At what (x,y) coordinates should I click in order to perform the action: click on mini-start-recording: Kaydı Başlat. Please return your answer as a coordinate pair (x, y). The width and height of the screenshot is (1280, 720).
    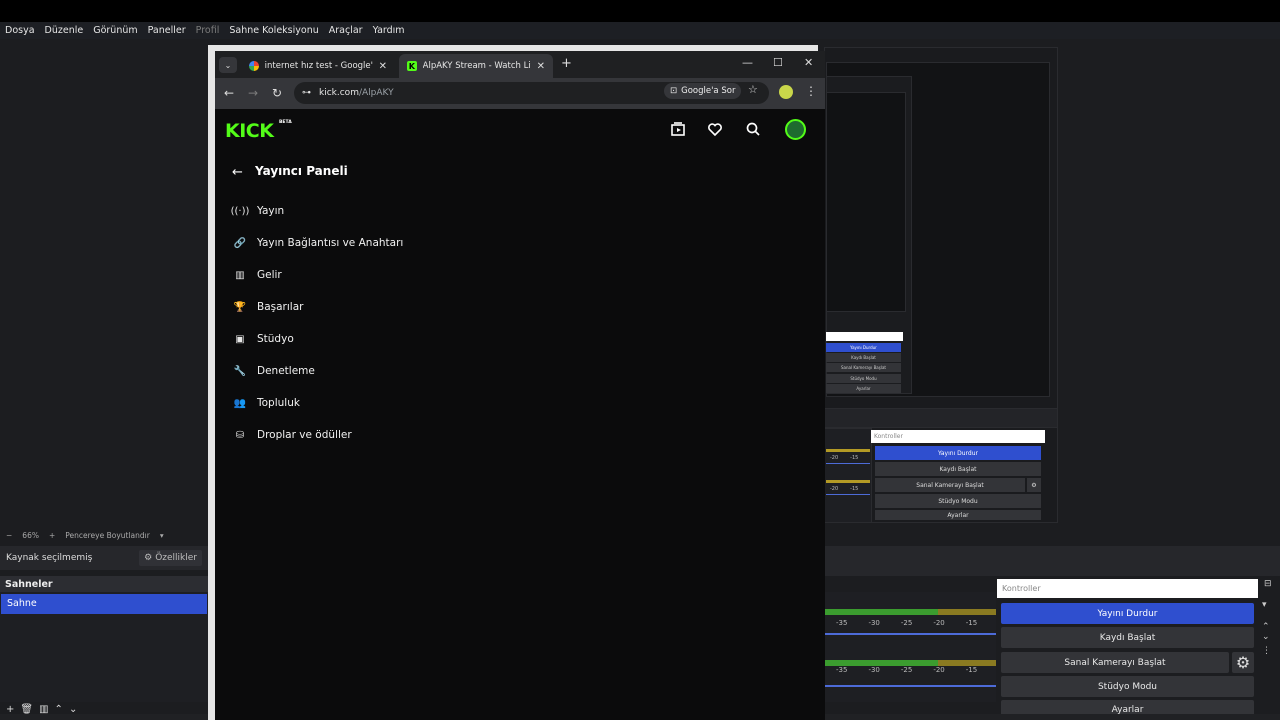
    Looking at the image, I should click on (958, 469).